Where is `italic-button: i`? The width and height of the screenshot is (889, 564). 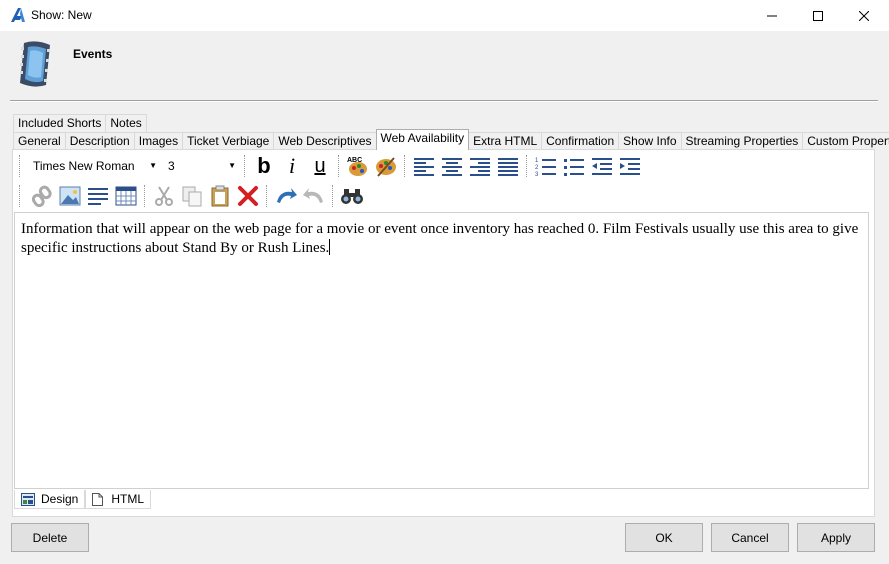
italic-button: i is located at coordinates (292, 166).